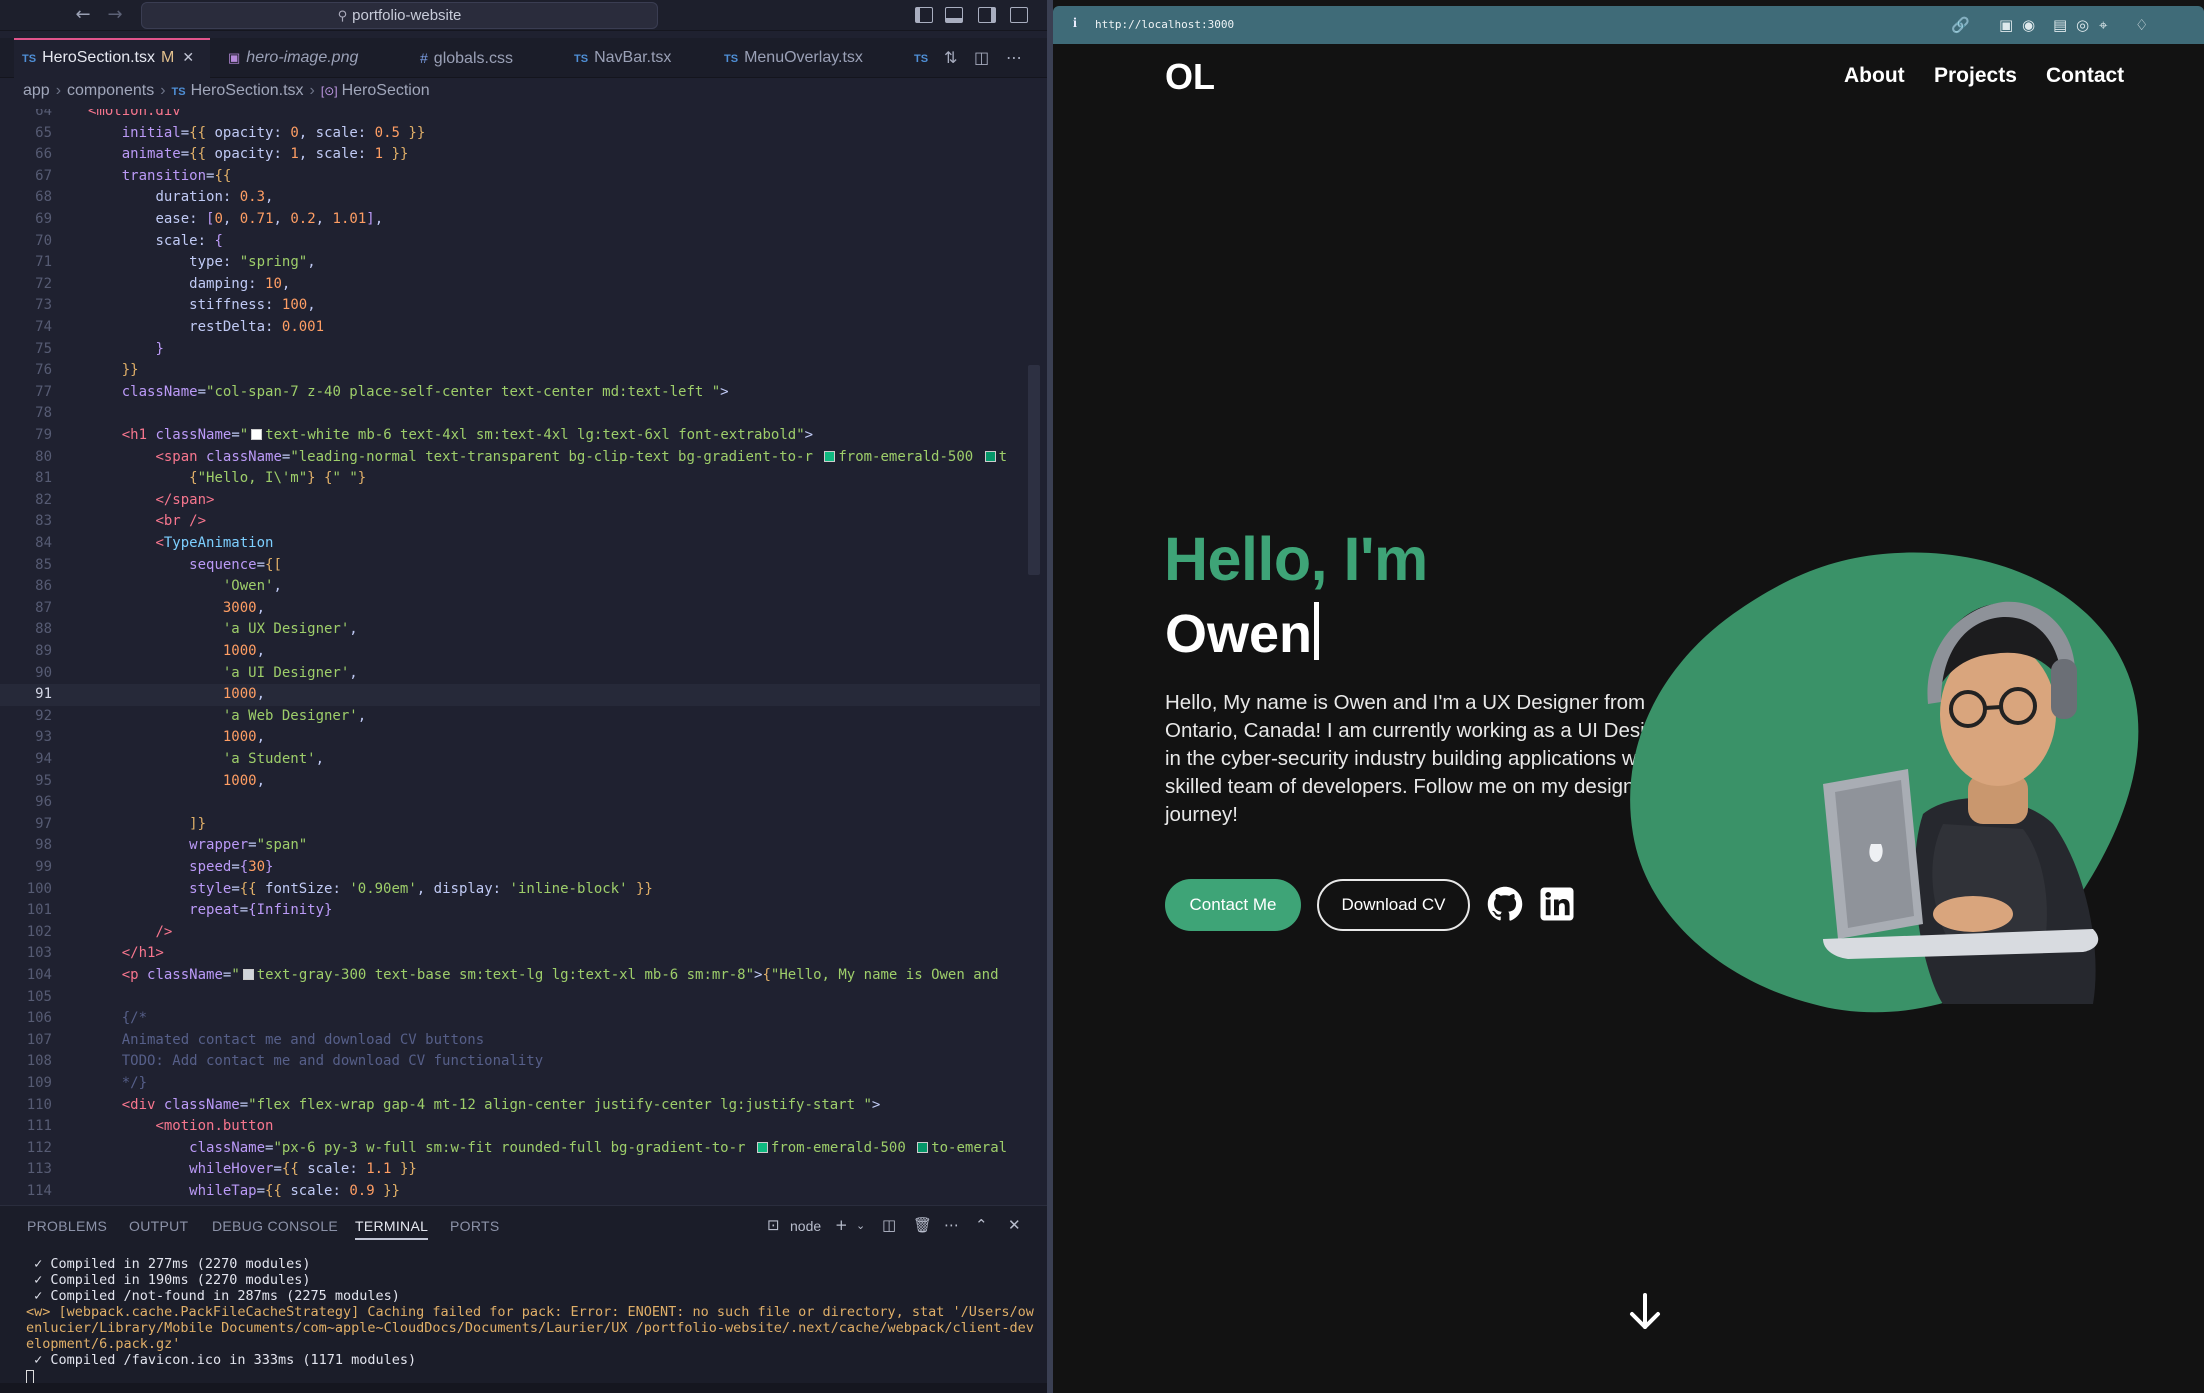  Describe the element at coordinates (160, 177) in the screenshot. I see `code-text: transition={{` at that location.